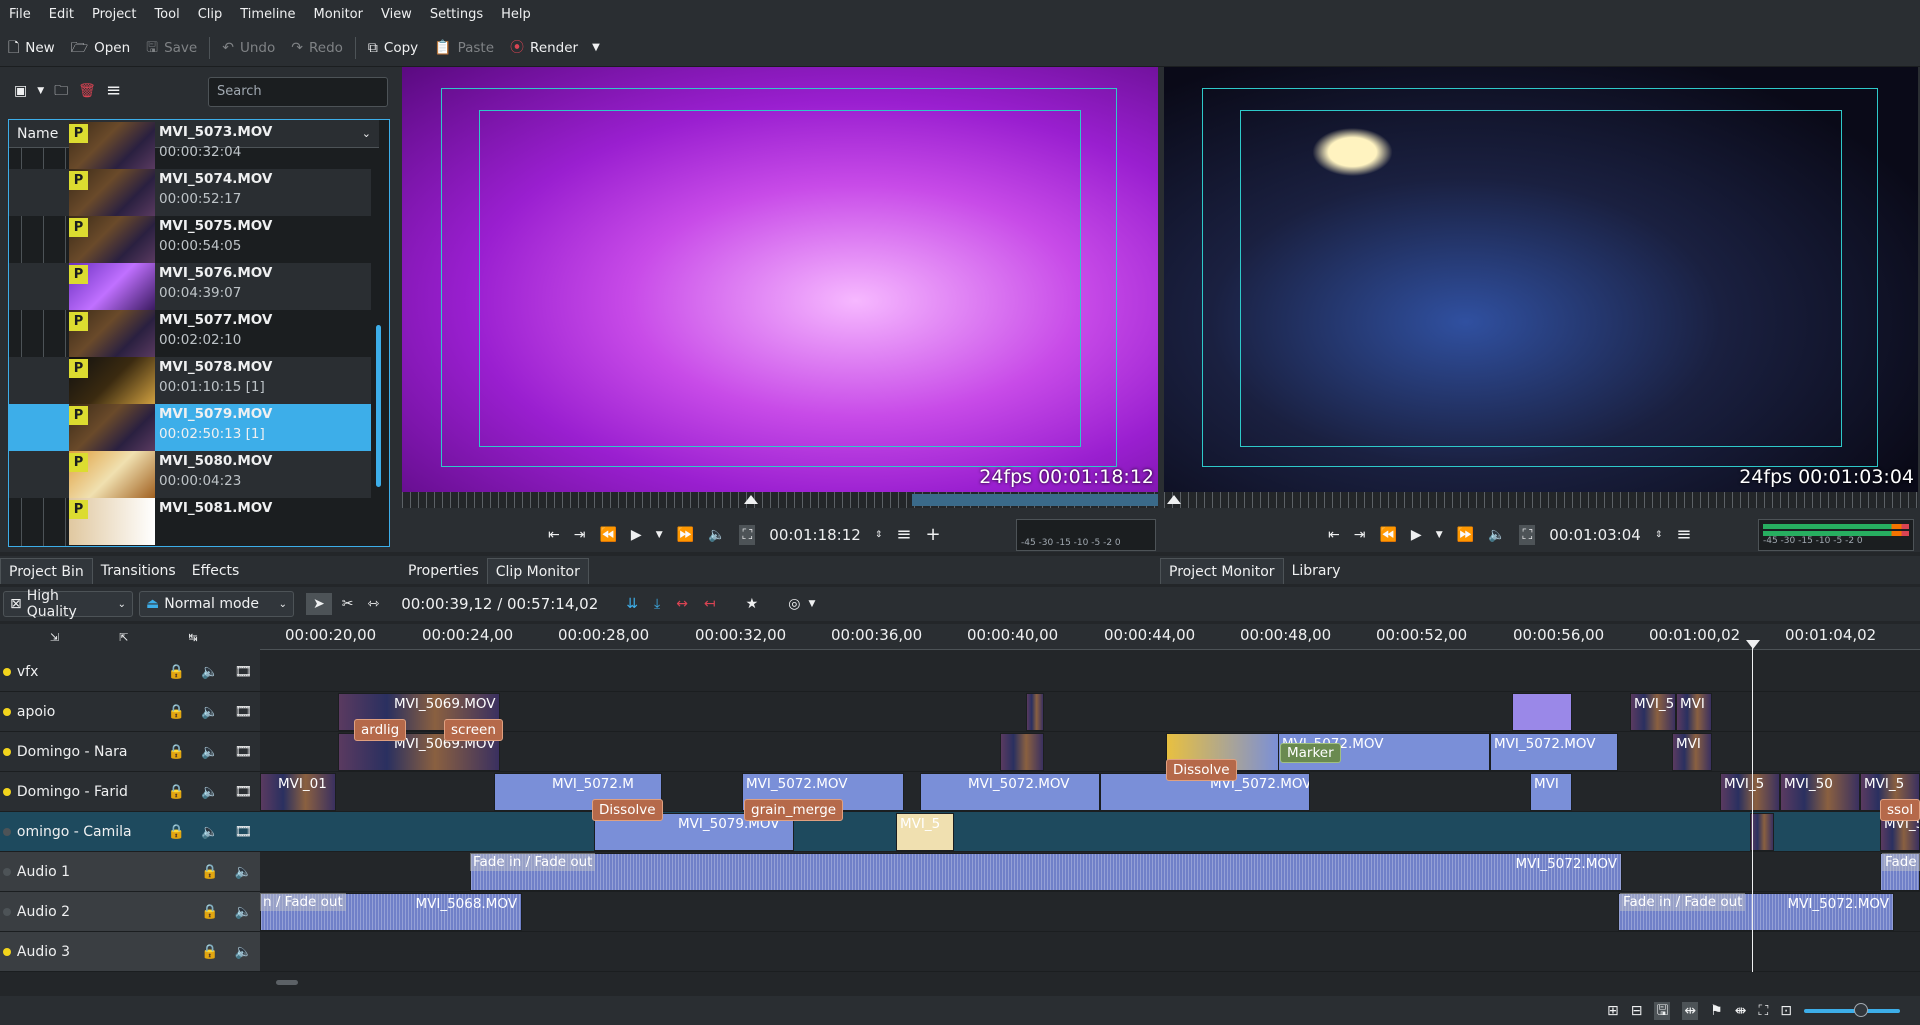  What do you see at coordinates (657, 604) in the screenshot?
I see `overwrite-icon: ⤓` at bounding box center [657, 604].